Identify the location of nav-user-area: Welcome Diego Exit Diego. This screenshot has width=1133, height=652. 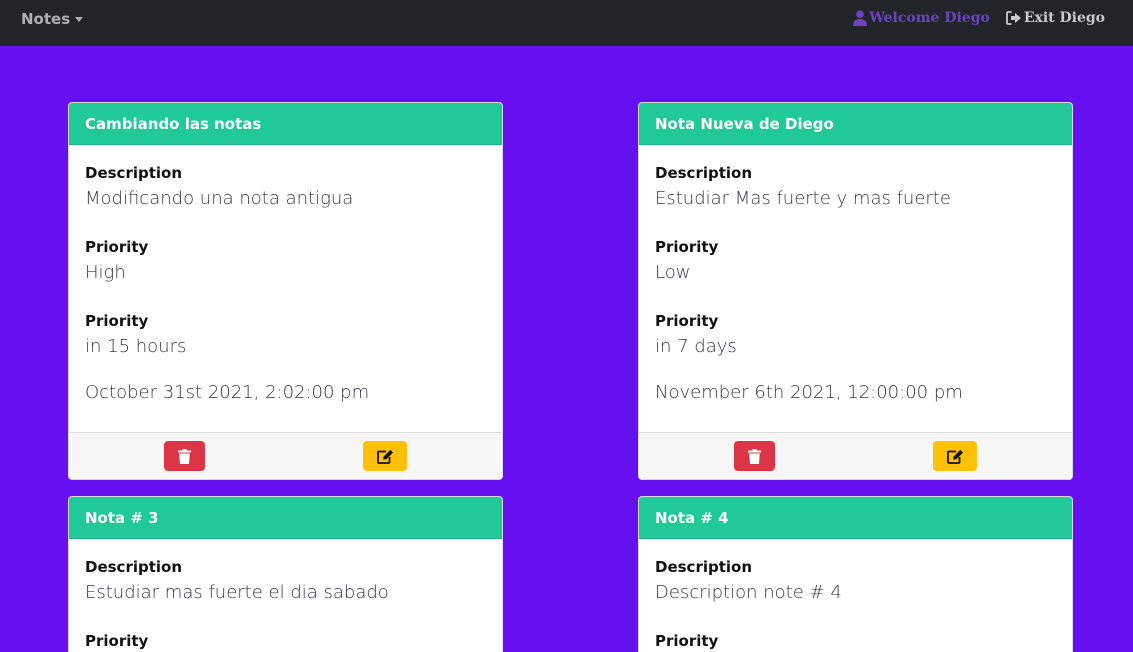
(979, 18).